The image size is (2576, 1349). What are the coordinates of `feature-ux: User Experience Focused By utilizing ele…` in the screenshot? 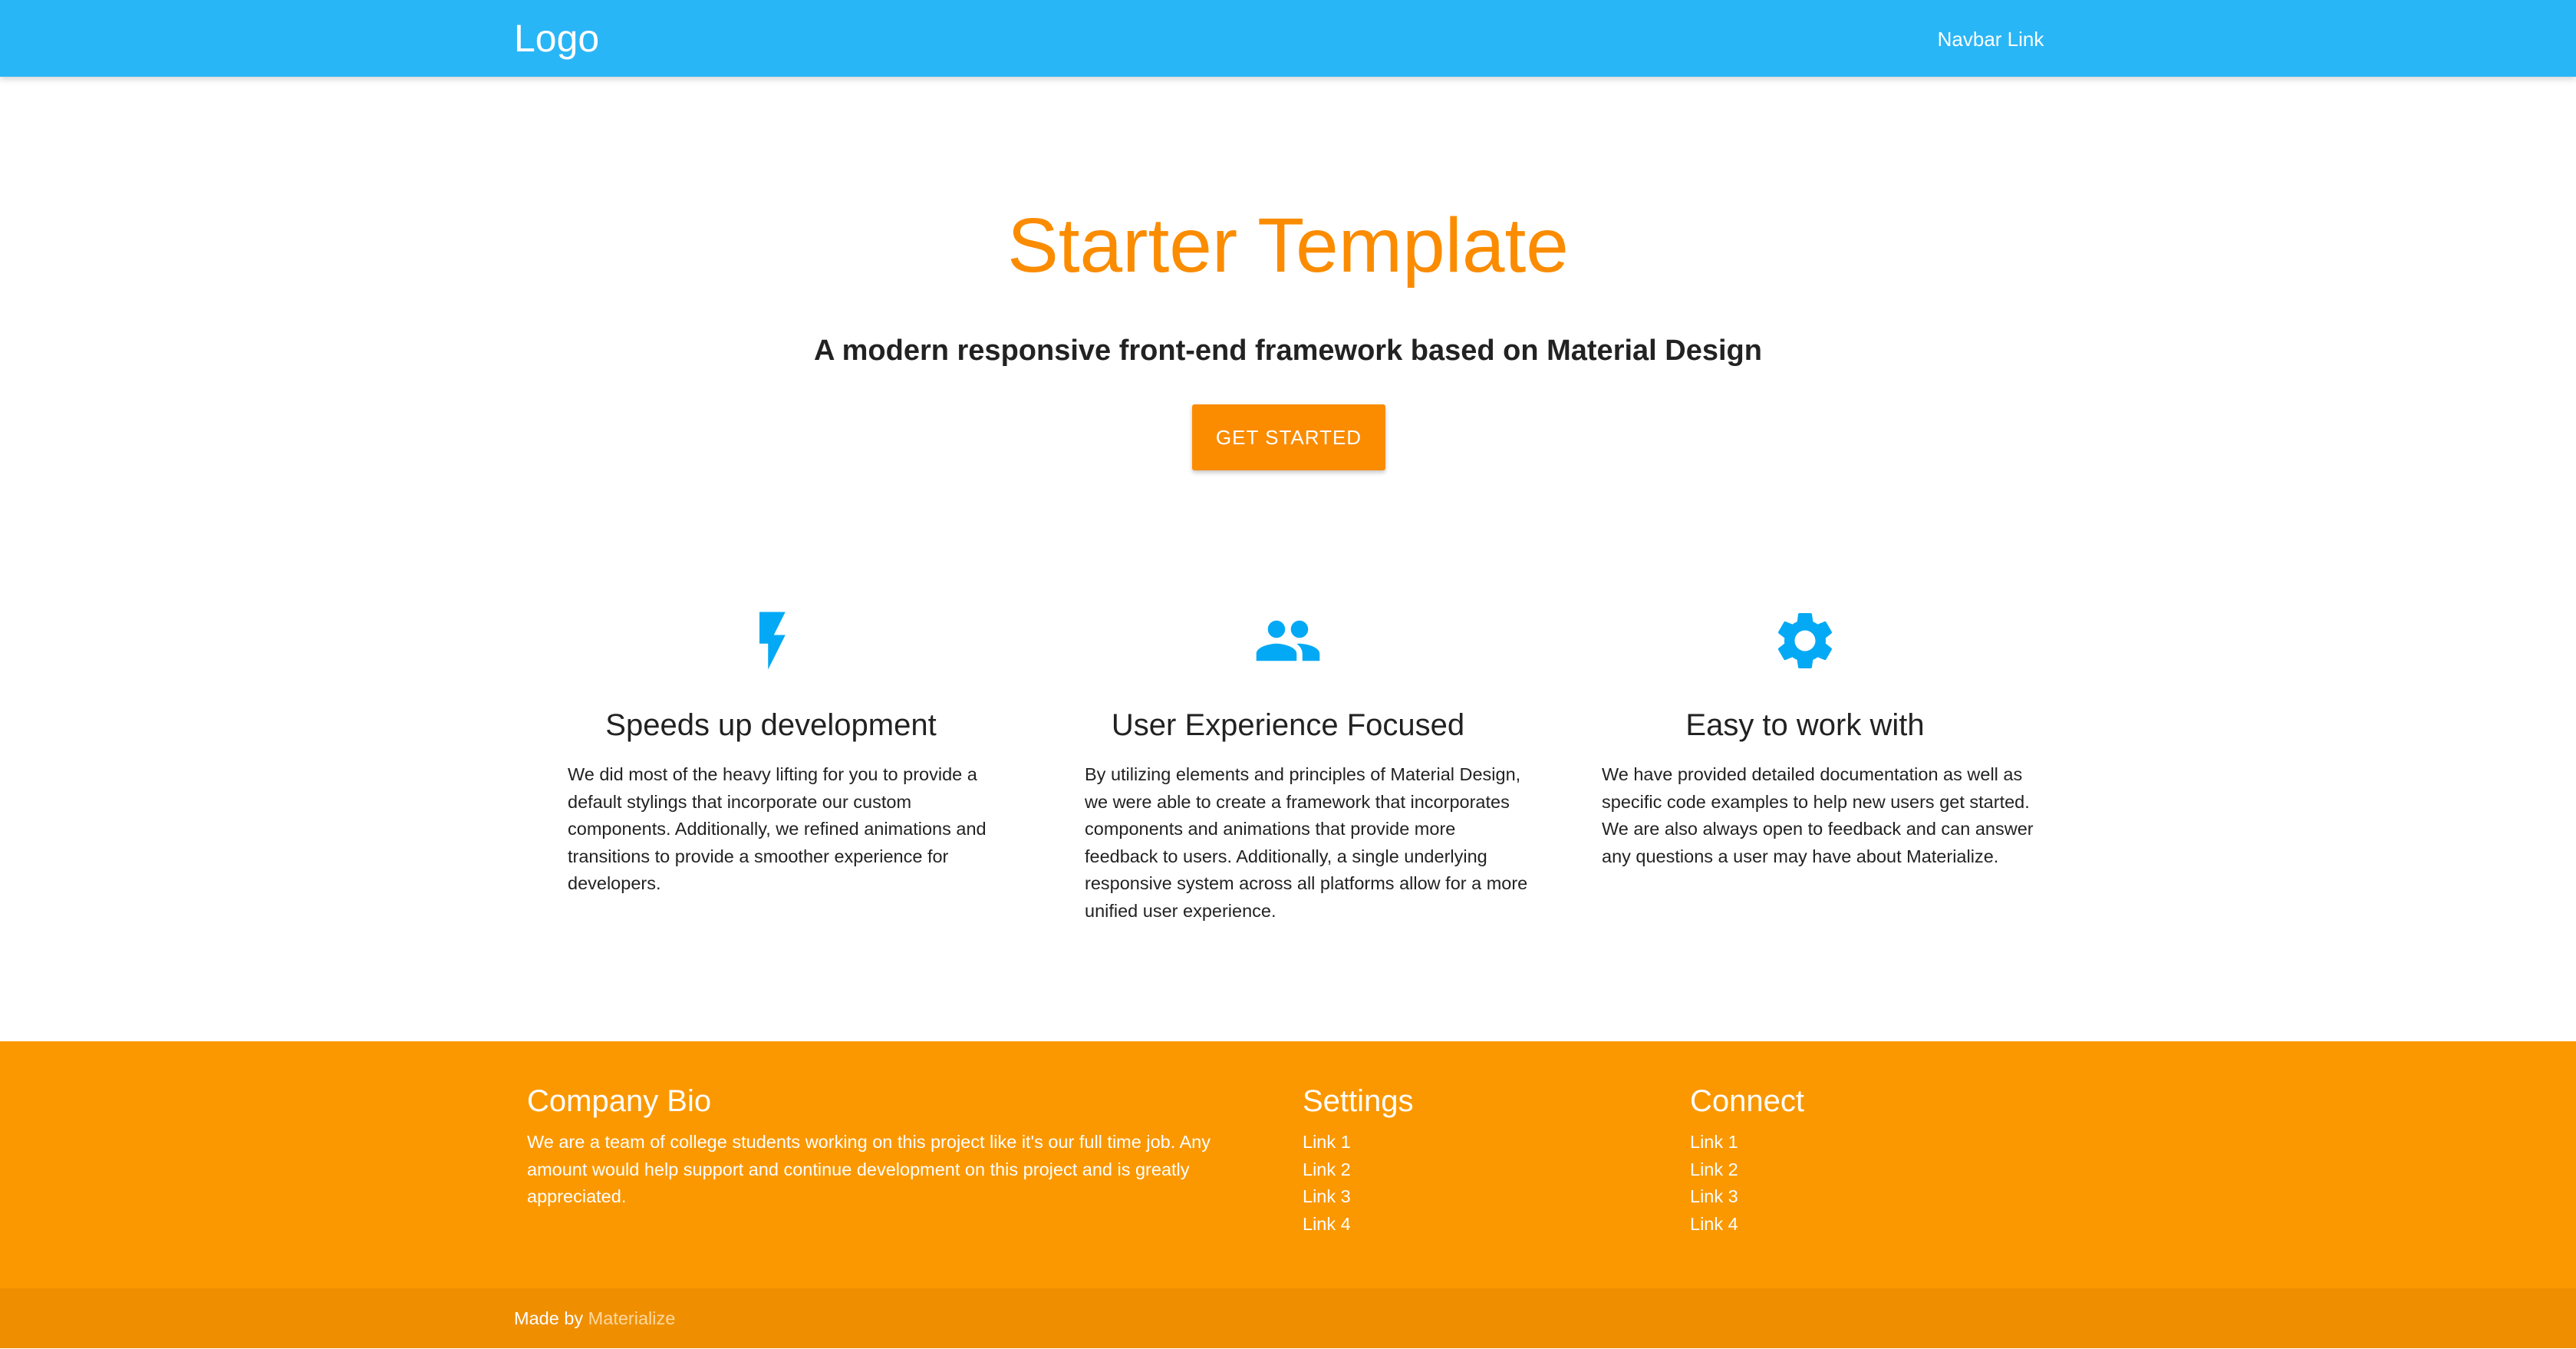 It's located at (1294, 763).